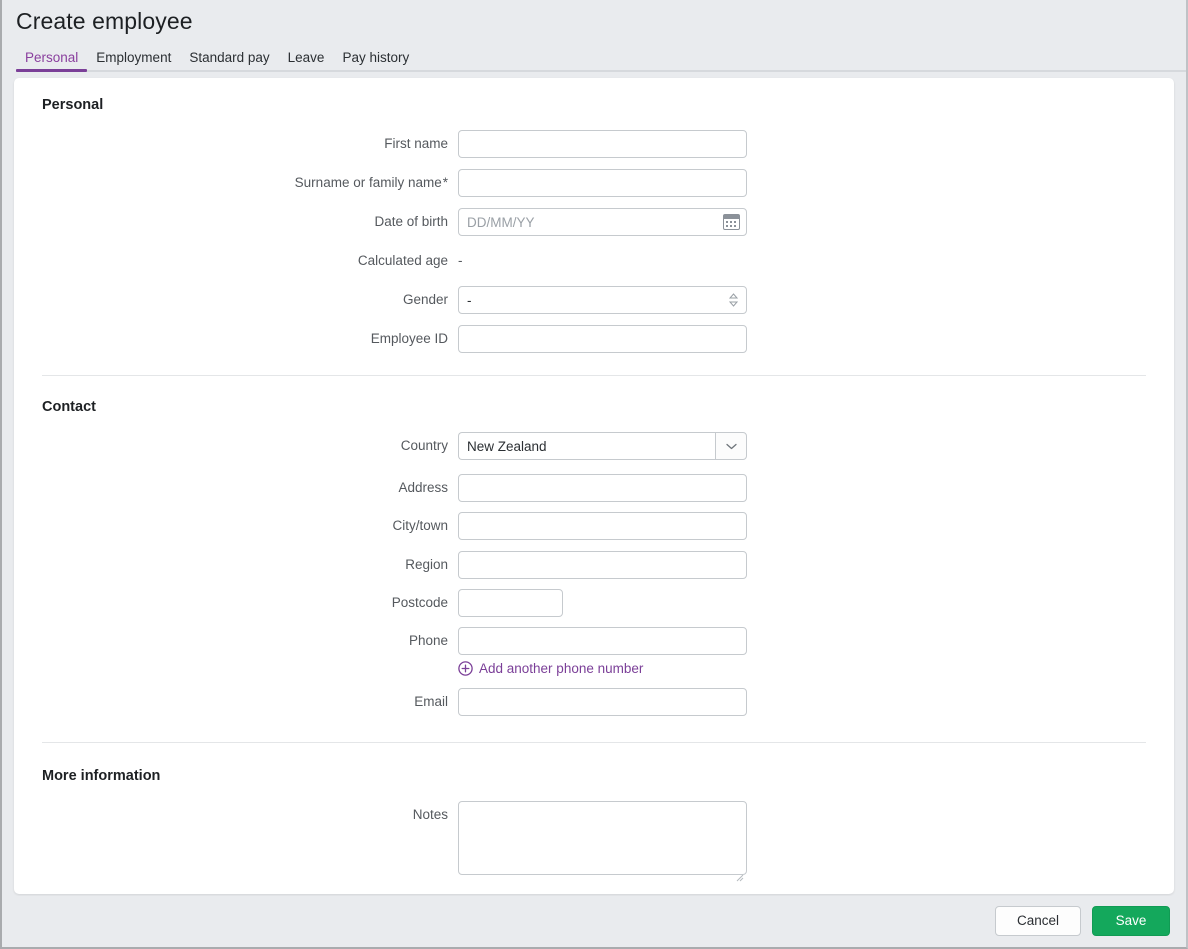  Describe the element at coordinates (52, 61) in the screenshot. I see `tab-personal: Personal` at that location.